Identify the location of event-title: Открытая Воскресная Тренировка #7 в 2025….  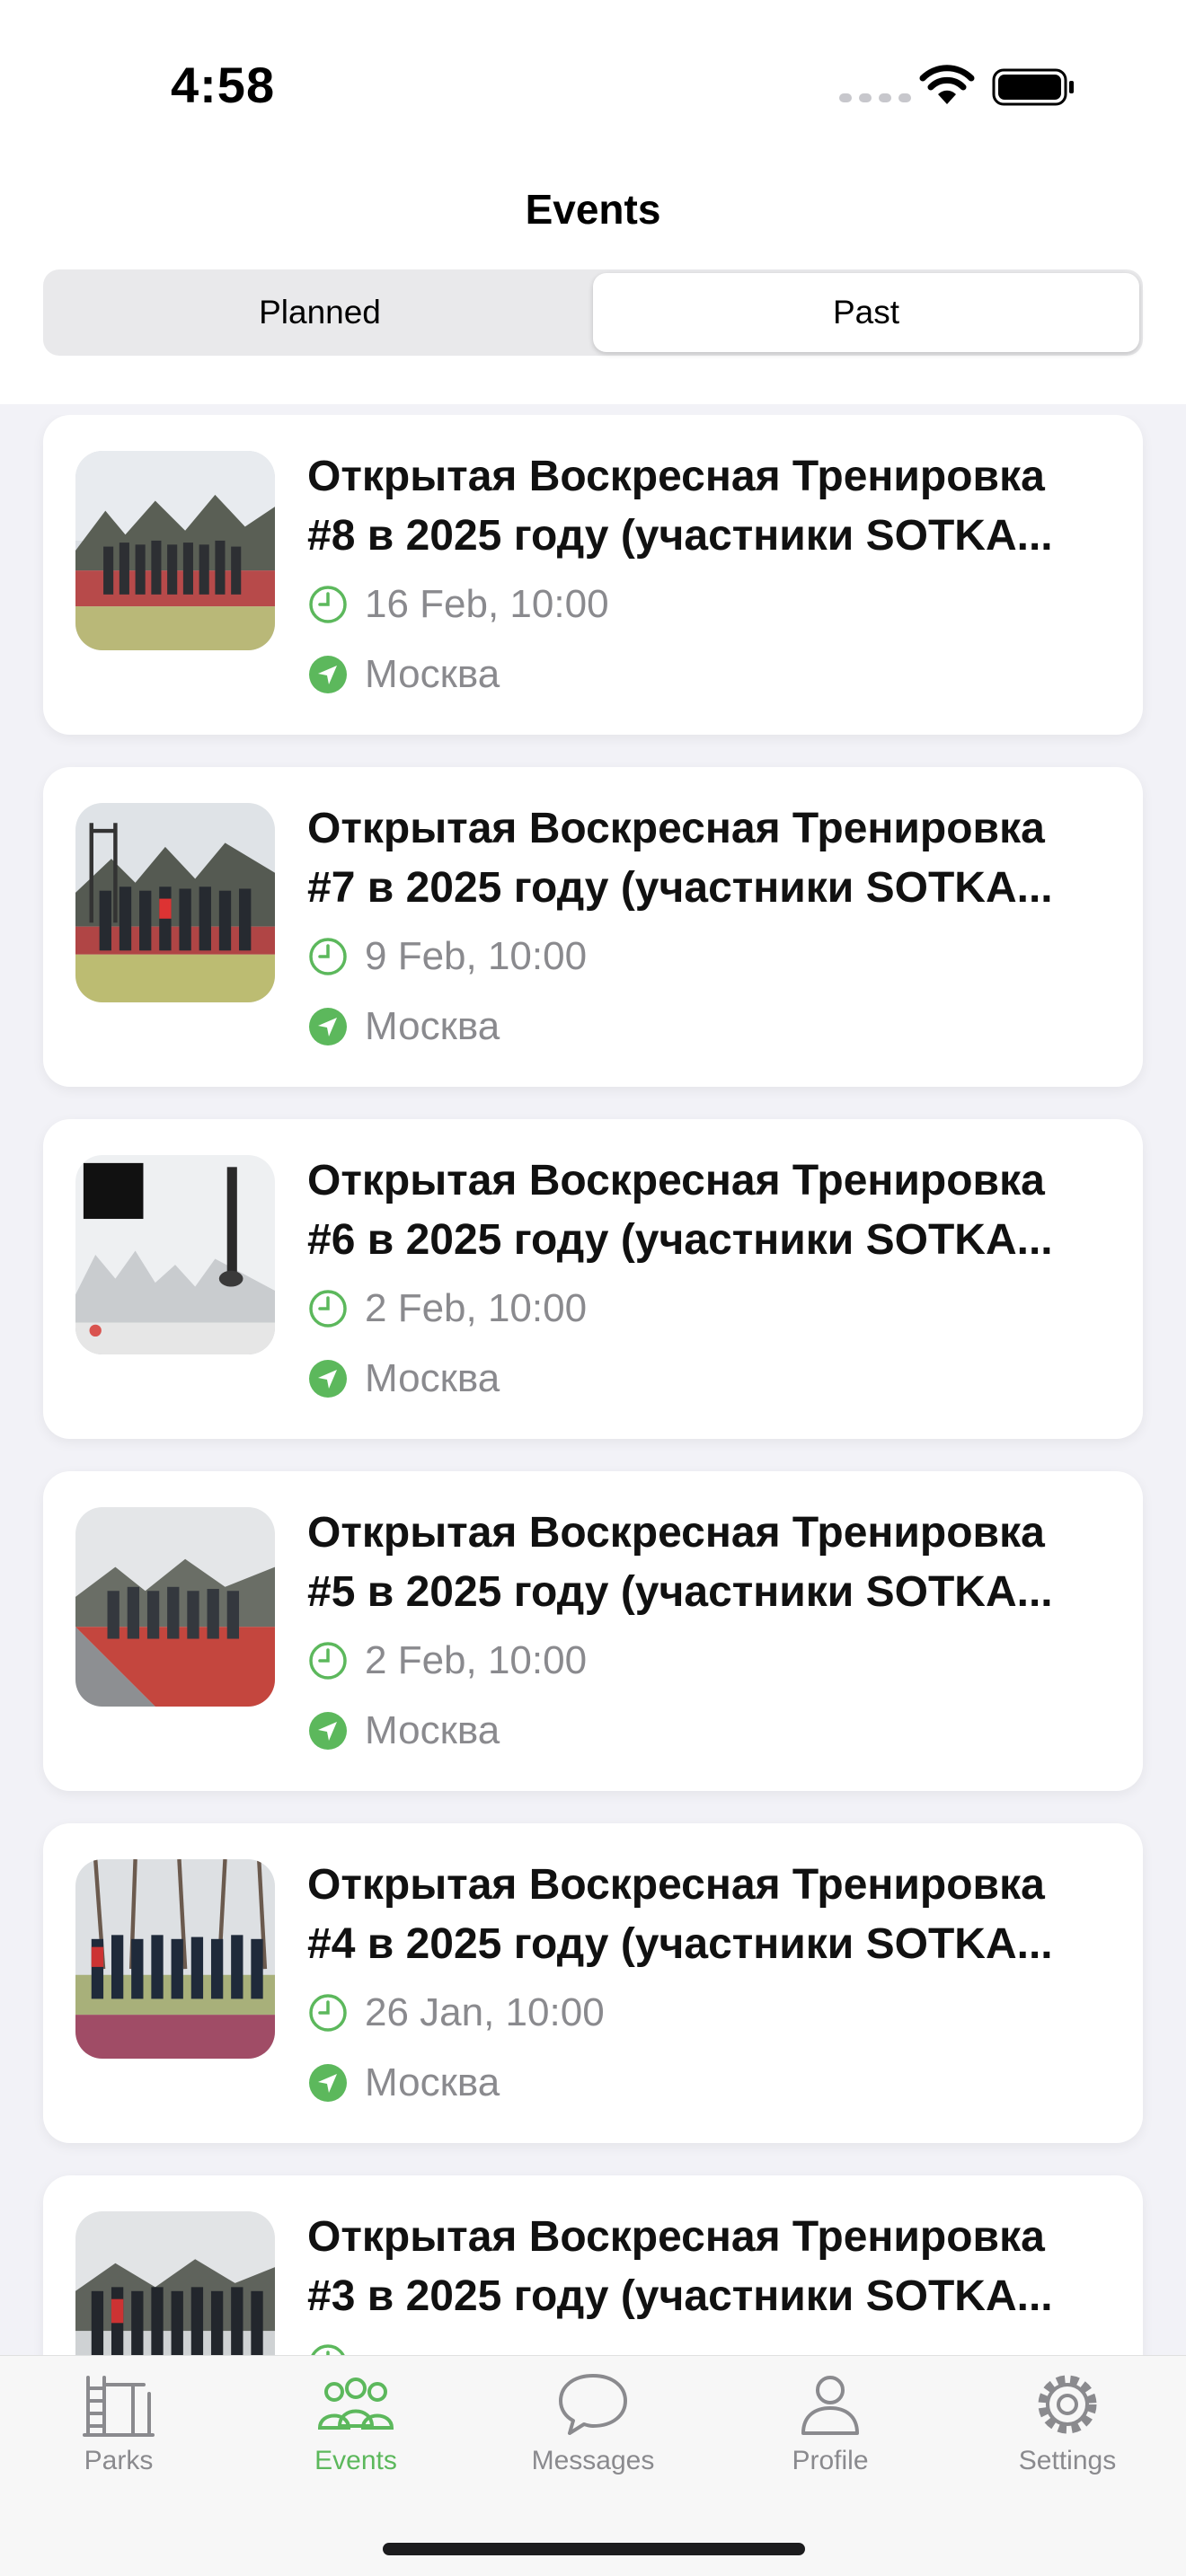
(680, 858).